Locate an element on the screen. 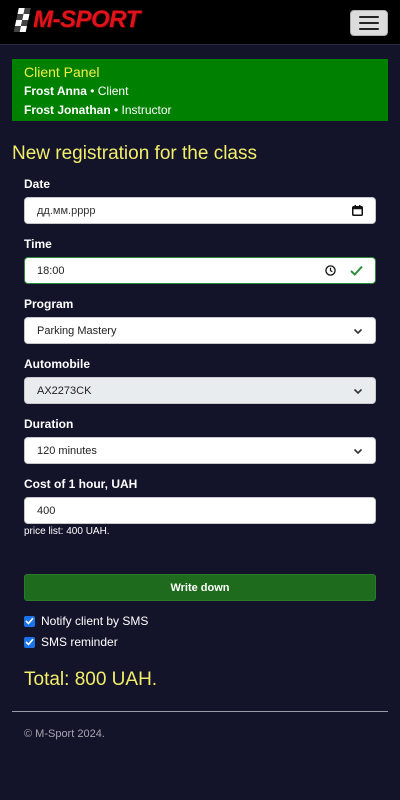 The height and width of the screenshot is (800, 400). client-role: • Client is located at coordinates (107, 91).